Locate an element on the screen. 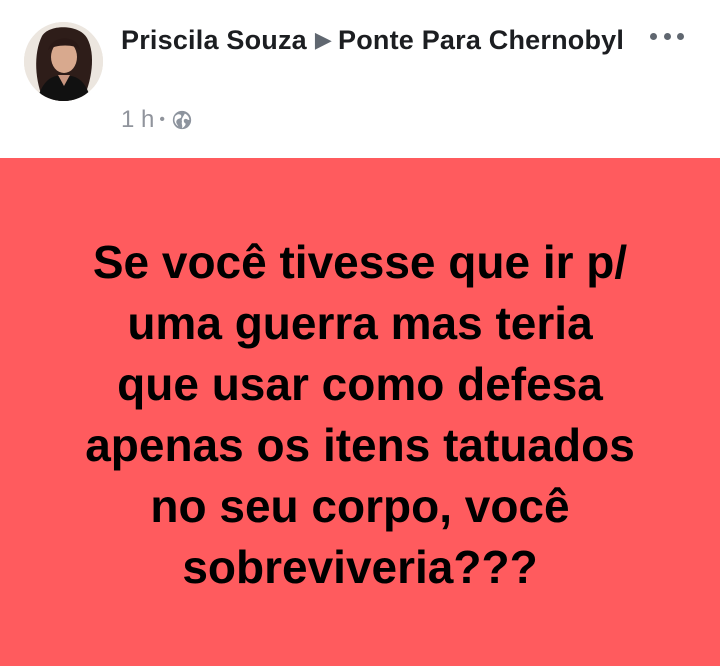 This screenshot has height=672, width=720. author-avatar is located at coordinates (63, 61).